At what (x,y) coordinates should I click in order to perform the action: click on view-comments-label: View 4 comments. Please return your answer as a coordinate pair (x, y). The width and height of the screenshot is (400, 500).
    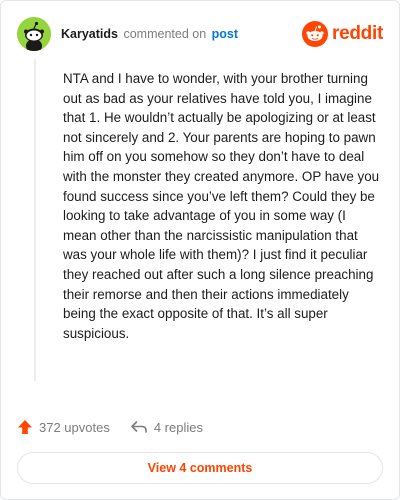
    Looking at the image, I should click on (200, 468).